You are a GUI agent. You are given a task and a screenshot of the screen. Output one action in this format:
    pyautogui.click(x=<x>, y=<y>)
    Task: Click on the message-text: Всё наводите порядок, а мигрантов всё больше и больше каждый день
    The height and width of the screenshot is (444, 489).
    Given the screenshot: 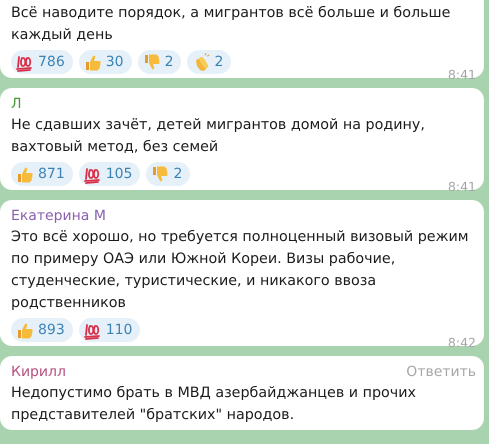 What is the action you would take?
    pyautogui.click(x=231, y=24)
    